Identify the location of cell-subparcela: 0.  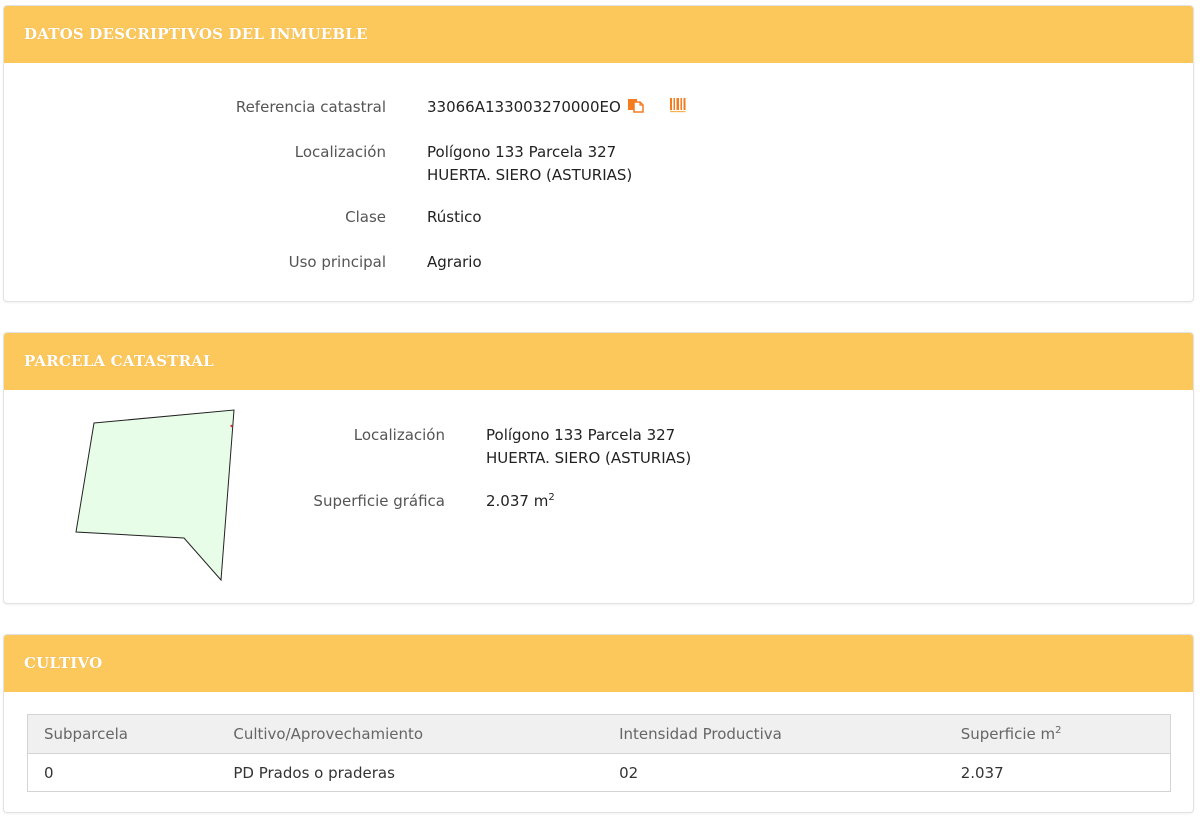
(122, 772).